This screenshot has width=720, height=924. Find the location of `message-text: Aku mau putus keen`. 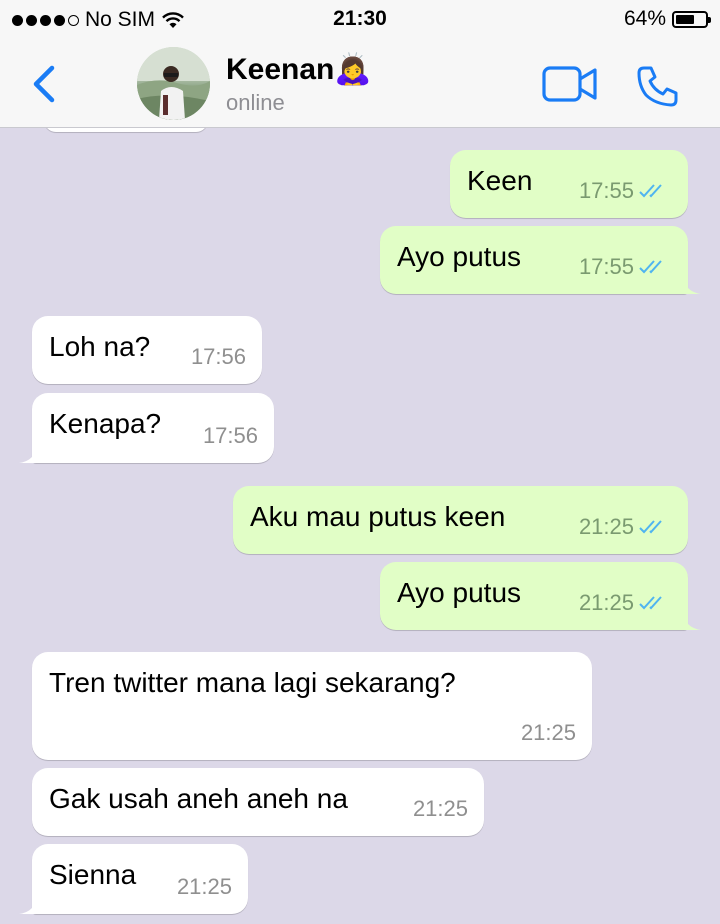

message-text: Aku mau putus keen is located at coordinates (378, 516).